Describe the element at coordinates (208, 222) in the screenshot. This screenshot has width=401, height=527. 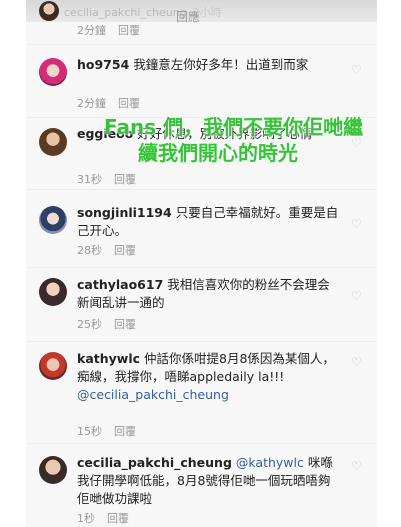
I see `comment-text: songjinli1194 只要自己幸福就好。重要是自己开心。` at that location.